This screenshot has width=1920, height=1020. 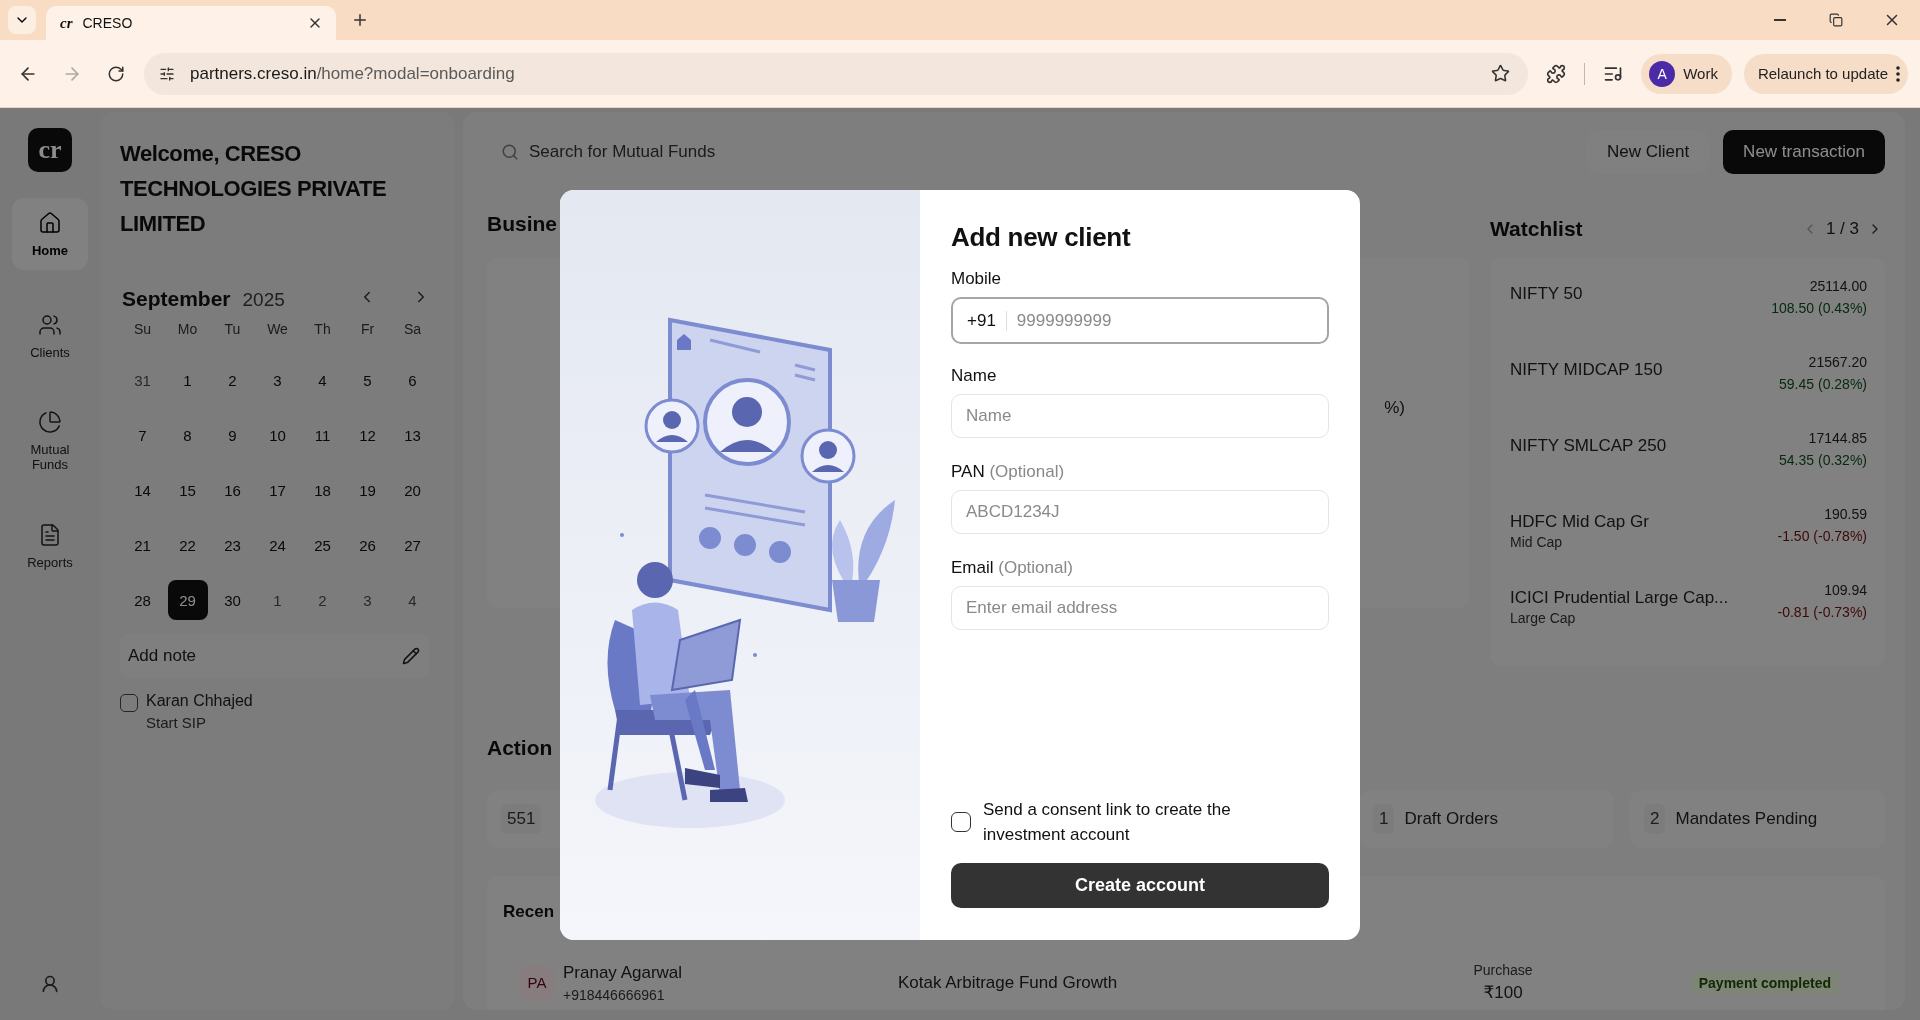 What do you see at coordinates (50, 441) in the screenshot?
I see `nav-item: Mutual Funds` at bounding box center [50, 441].